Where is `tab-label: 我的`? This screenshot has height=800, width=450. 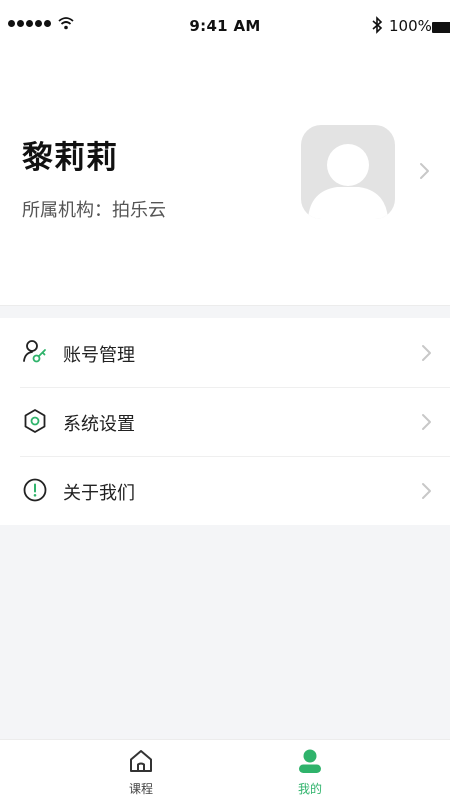
tab-label: 我的 is located at coordinates (309, 789).